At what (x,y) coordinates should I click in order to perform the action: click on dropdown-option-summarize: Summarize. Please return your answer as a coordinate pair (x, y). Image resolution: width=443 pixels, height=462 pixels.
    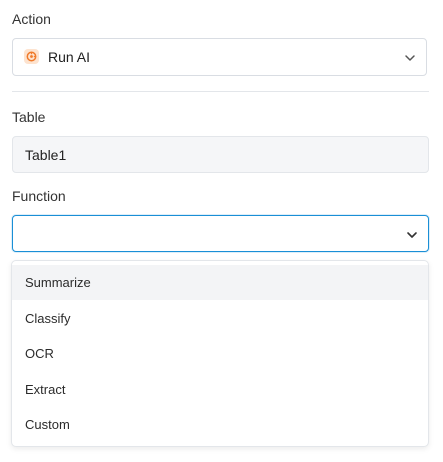
    Looking at the image, I should click on (220, 282).